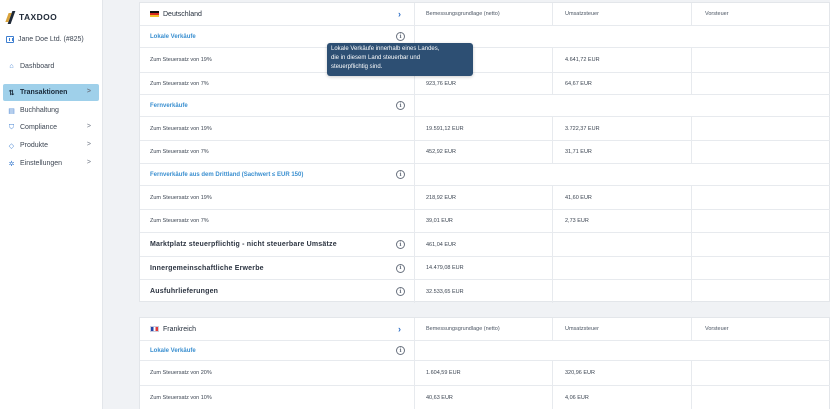  What do you see at coordinates (622, 221) in the screenshot?
I see `vat-value: 2,73 EUR` at bounding box center [622, 221].